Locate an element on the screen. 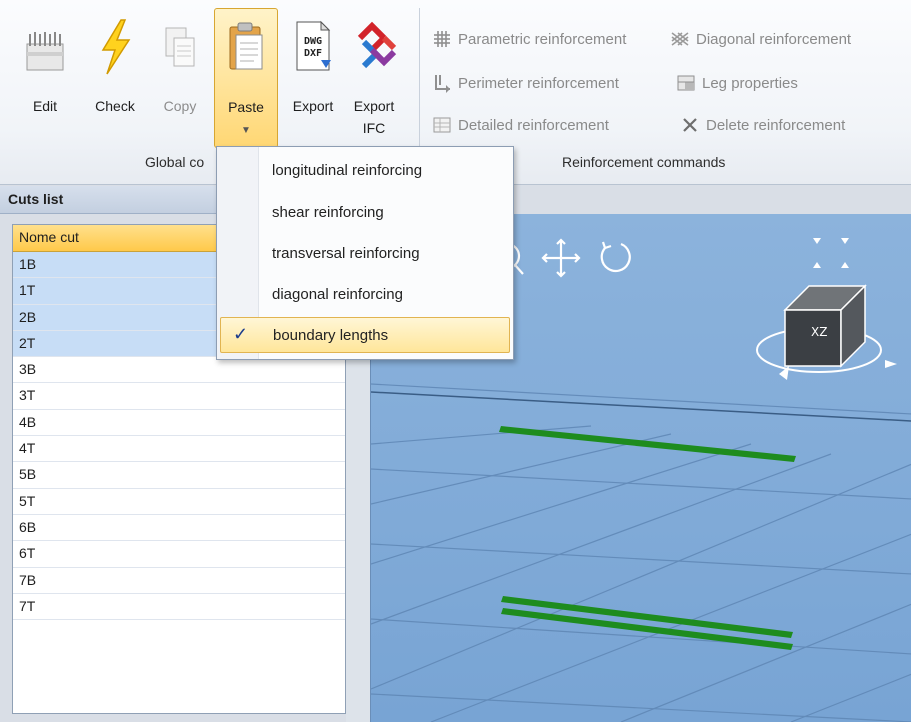 This screenshot has width=911, height=722. parametric-reinforcement-button: Parametric reinforcement is located at coordinates (529, 39).